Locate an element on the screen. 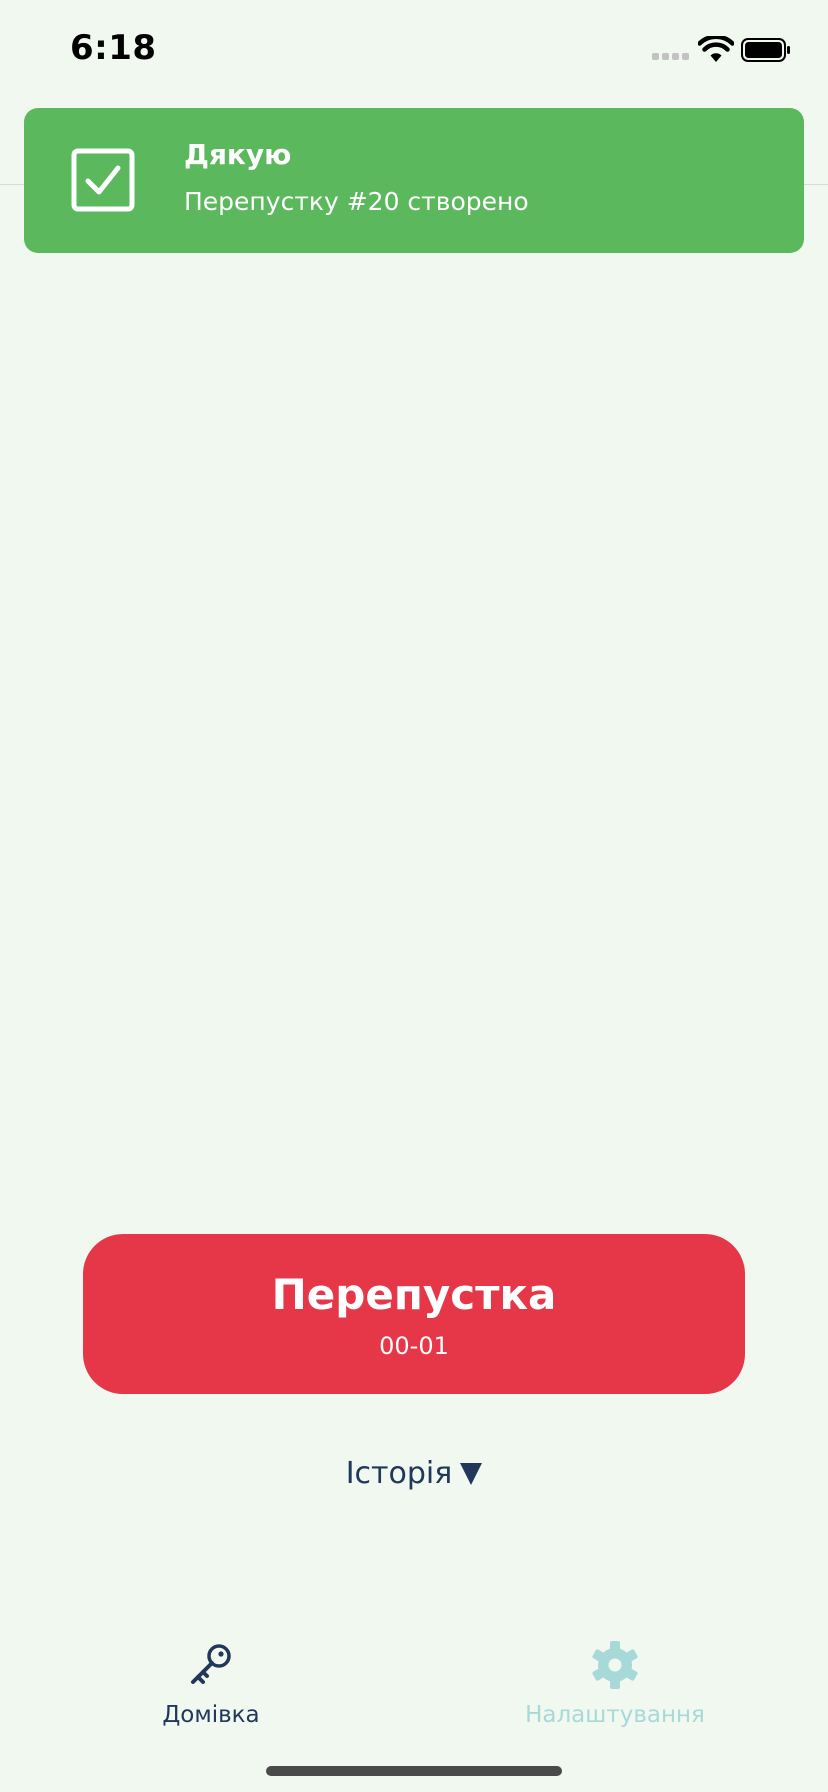 The width and height of the screenshot is (828, 1792). gear-icon is located at coordinates (615, 1665).